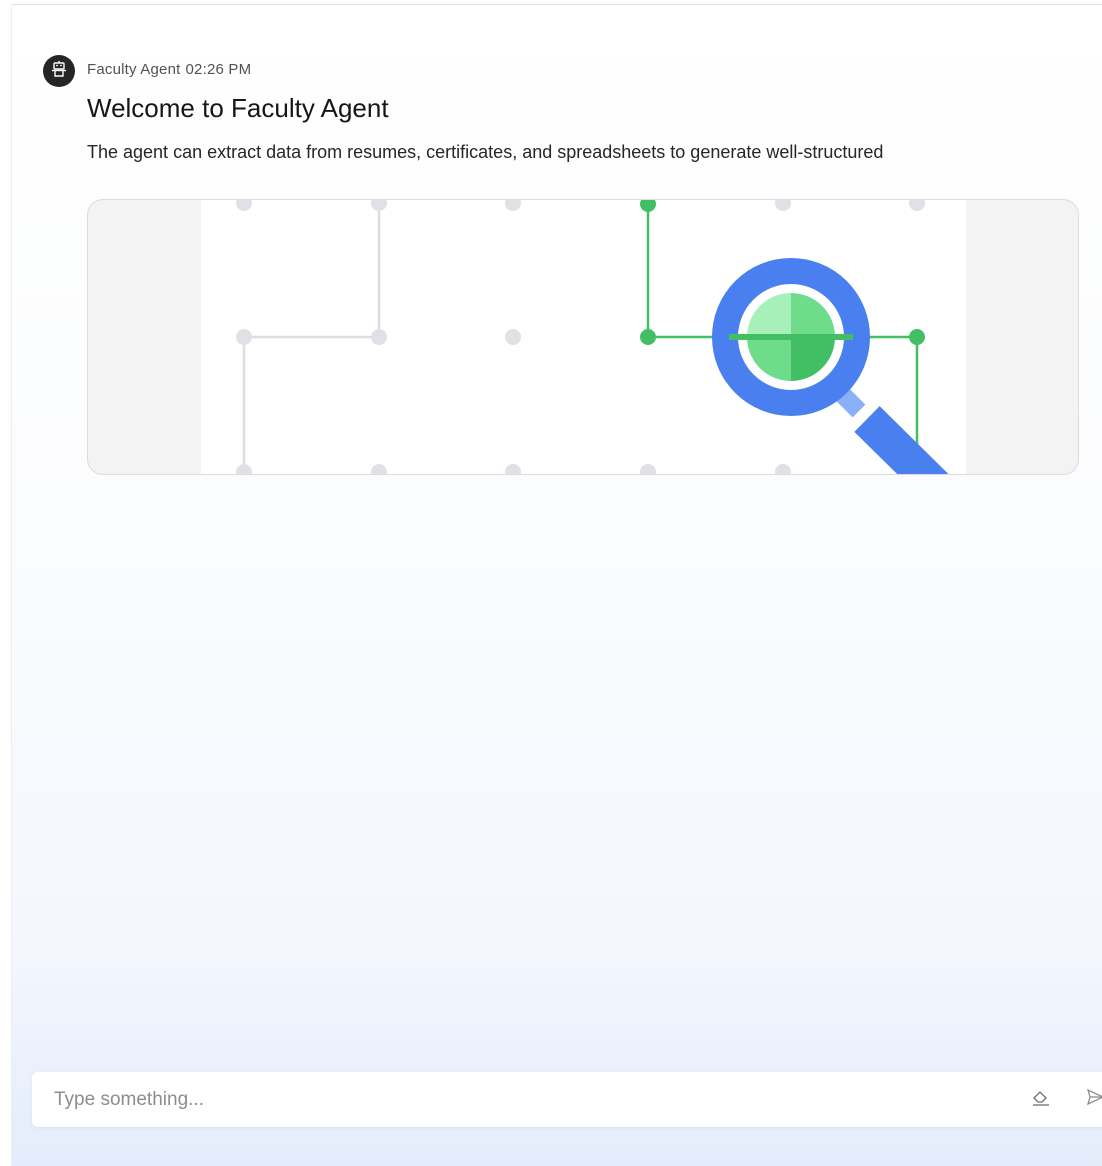 The image size is (1102, 1166). Describe the element at coordinates (512, 1099) in the screenshot. I see `message-input` at that location.